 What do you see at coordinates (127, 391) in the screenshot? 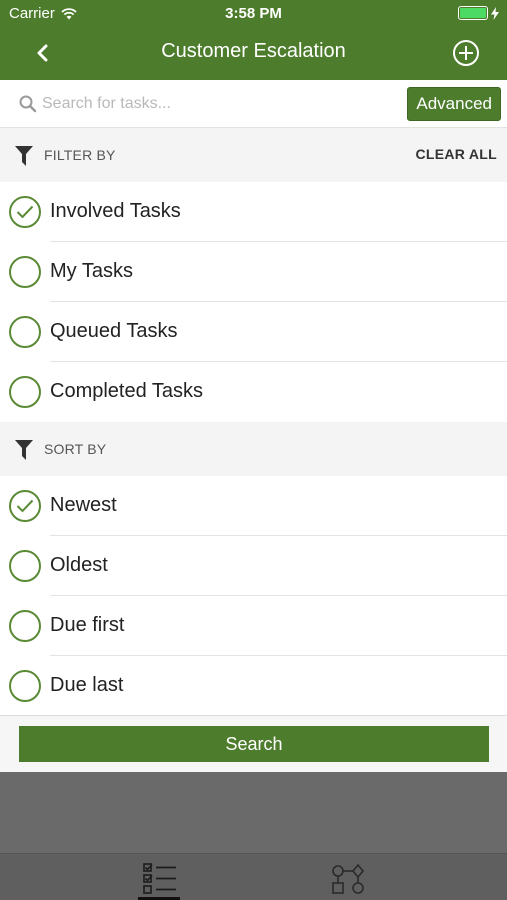
I see `option-label: Completed Tasks` at bounding box center [127, 391].